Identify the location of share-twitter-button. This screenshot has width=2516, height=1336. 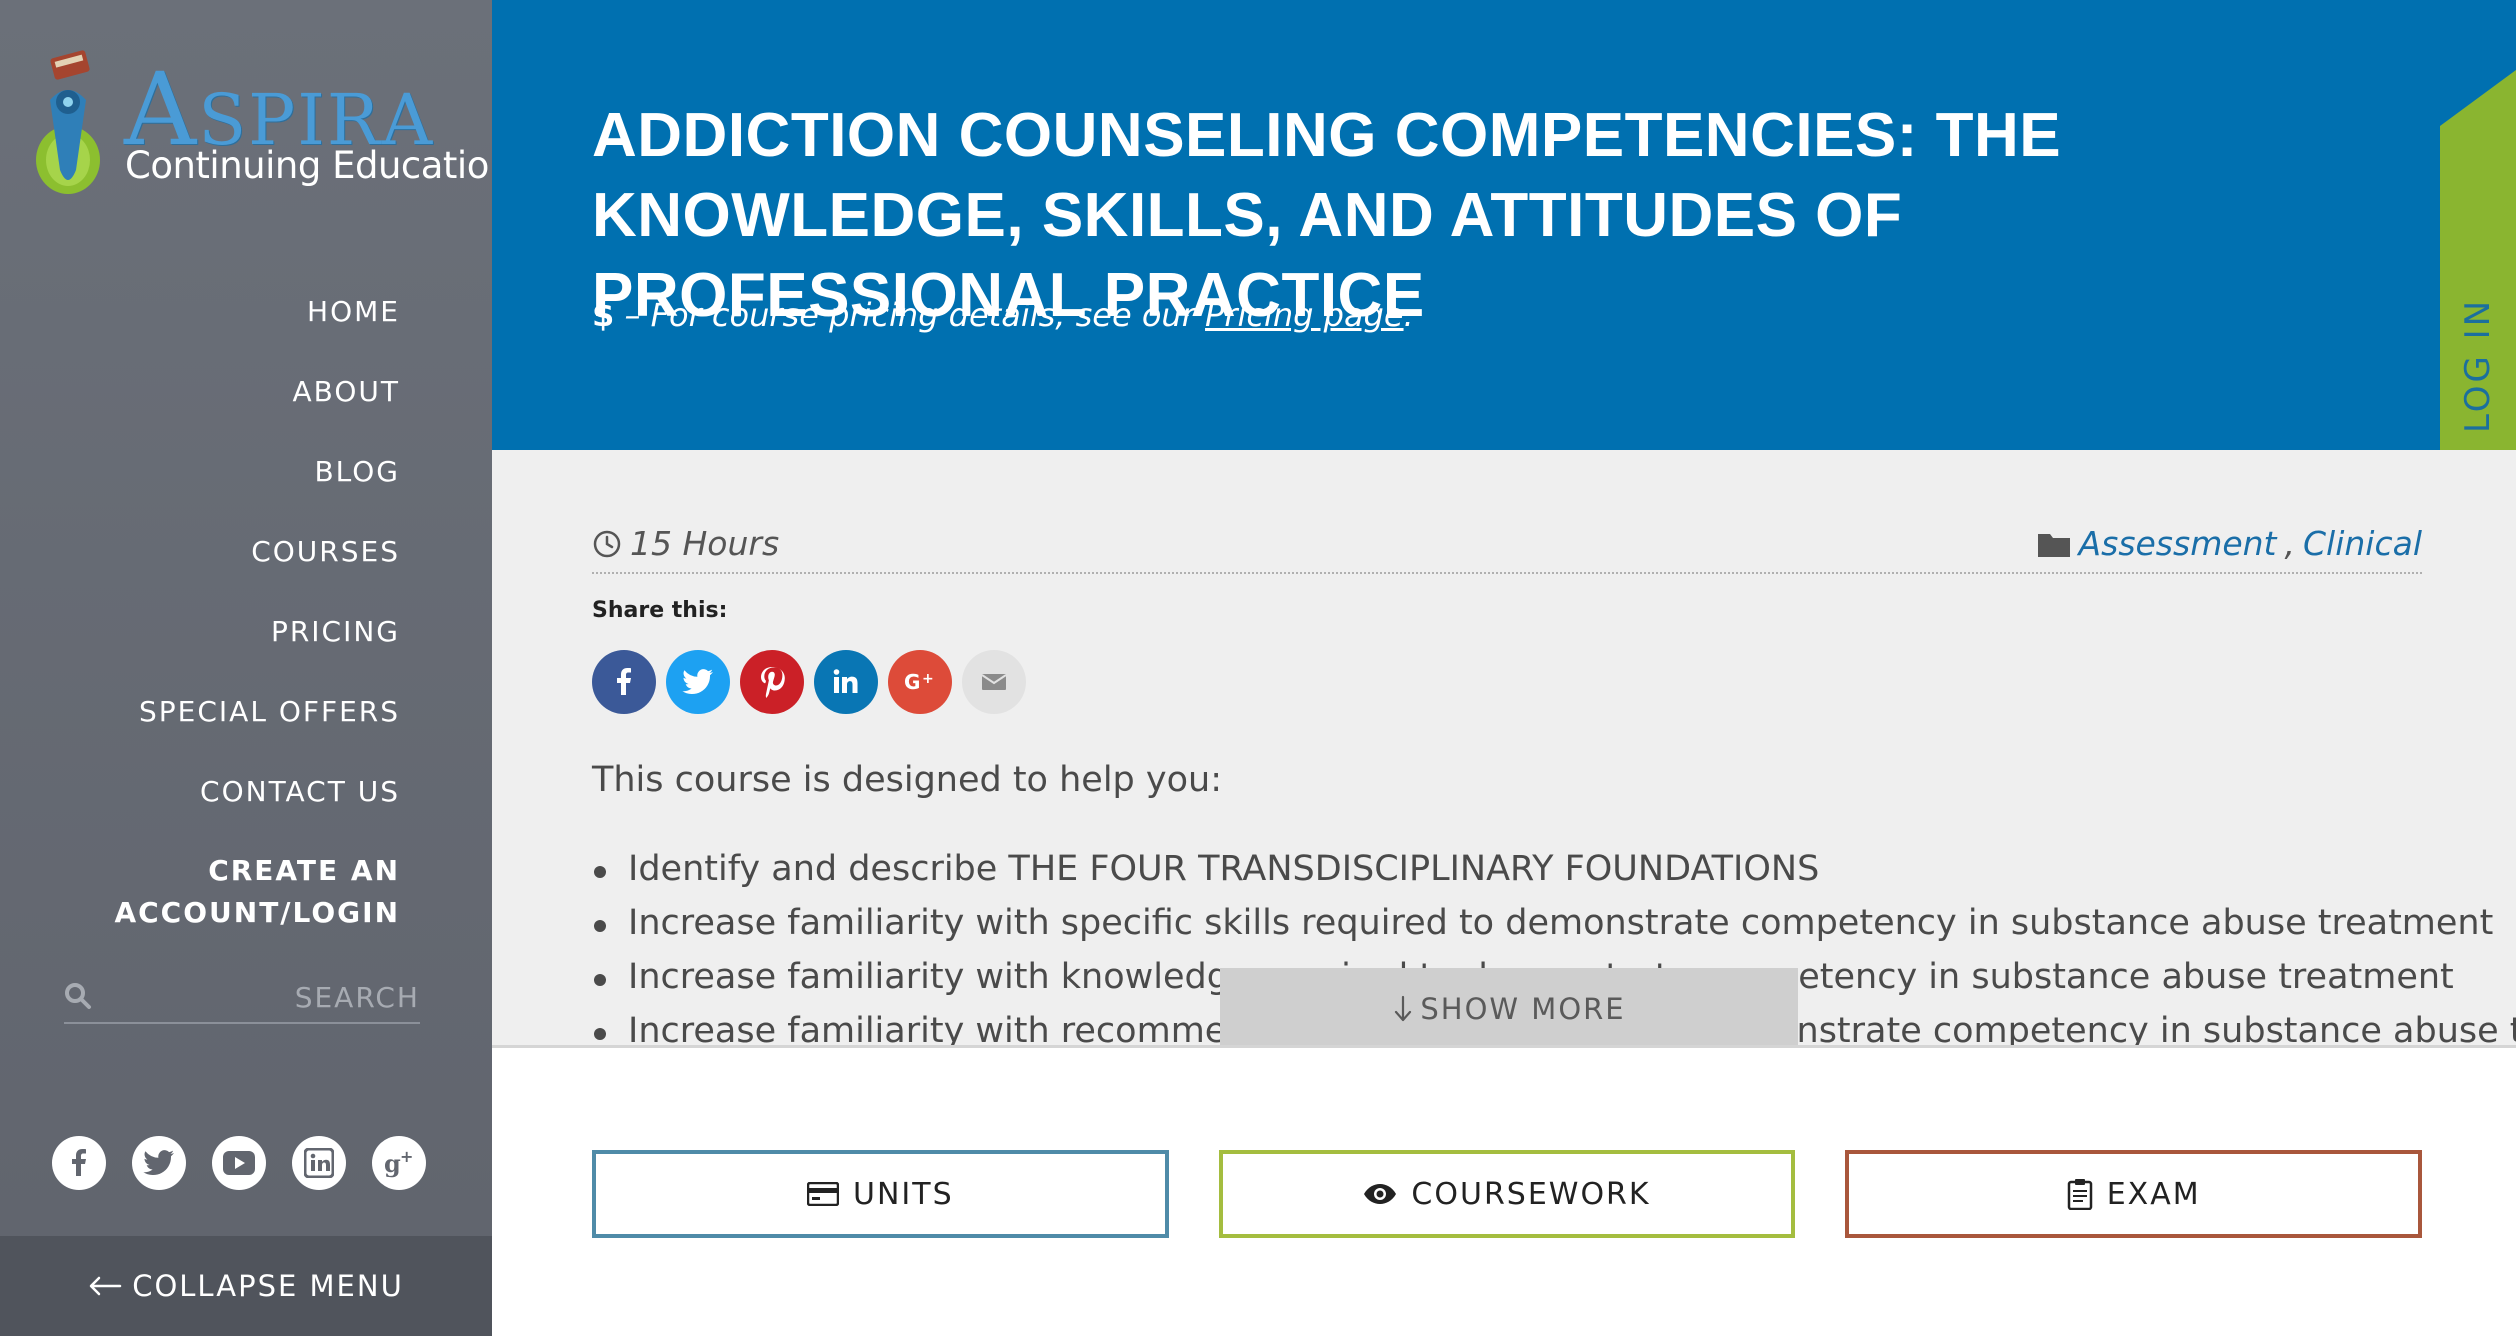
(698, 682).